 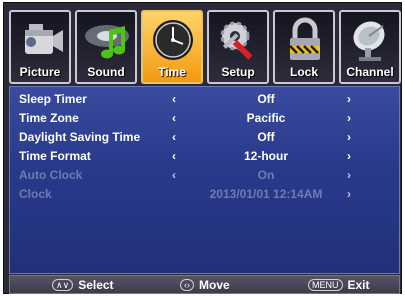 What do you see at coordinates (96, 285) in the screenshot?
I see `hint-select-label: Select` at bounding box center [96, 285].